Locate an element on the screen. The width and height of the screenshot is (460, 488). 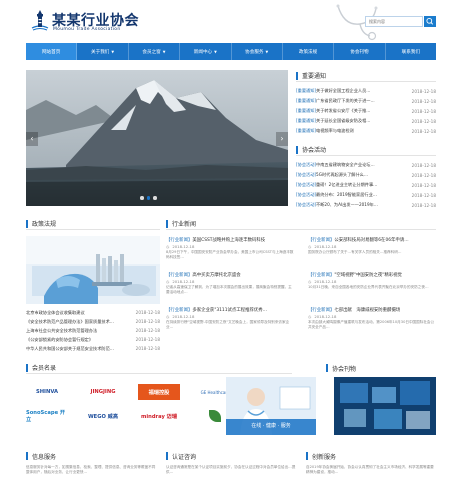
activity-item: [协会活动]5G时代再起源头了解什么… 2018-12-18 is located at coordinates (366, 175).